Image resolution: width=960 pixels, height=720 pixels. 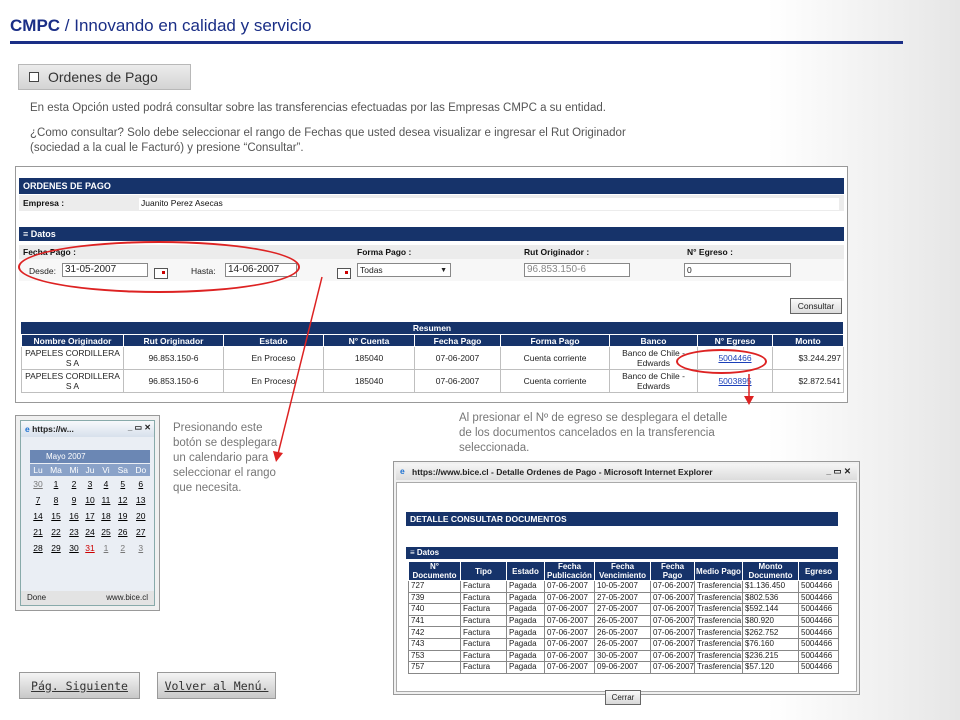 I want to click on calendar-note-line: botón se desplegara, so click(x=225, y=443).